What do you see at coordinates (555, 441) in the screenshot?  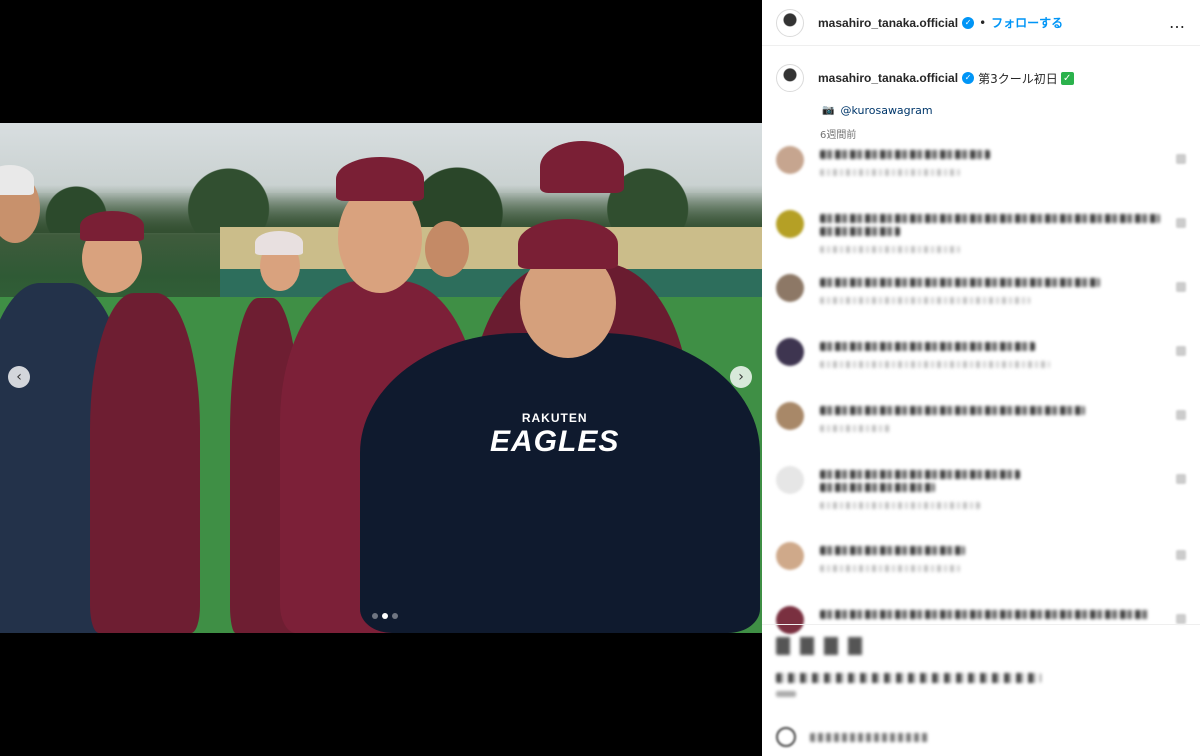 I see `jersey-text-eagles: EAGLES` at bounding box center [555, 441].